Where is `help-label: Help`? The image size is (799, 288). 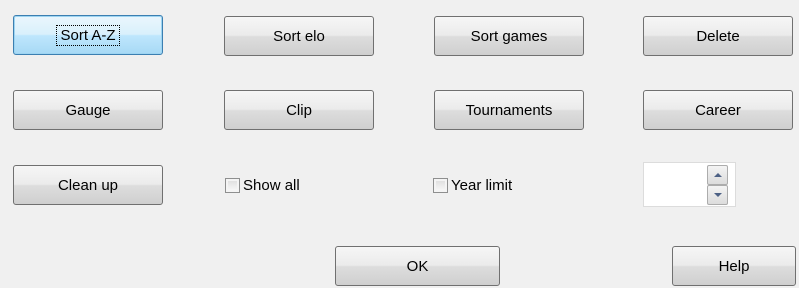 help-label: Help is located at coordinates (734, 266).